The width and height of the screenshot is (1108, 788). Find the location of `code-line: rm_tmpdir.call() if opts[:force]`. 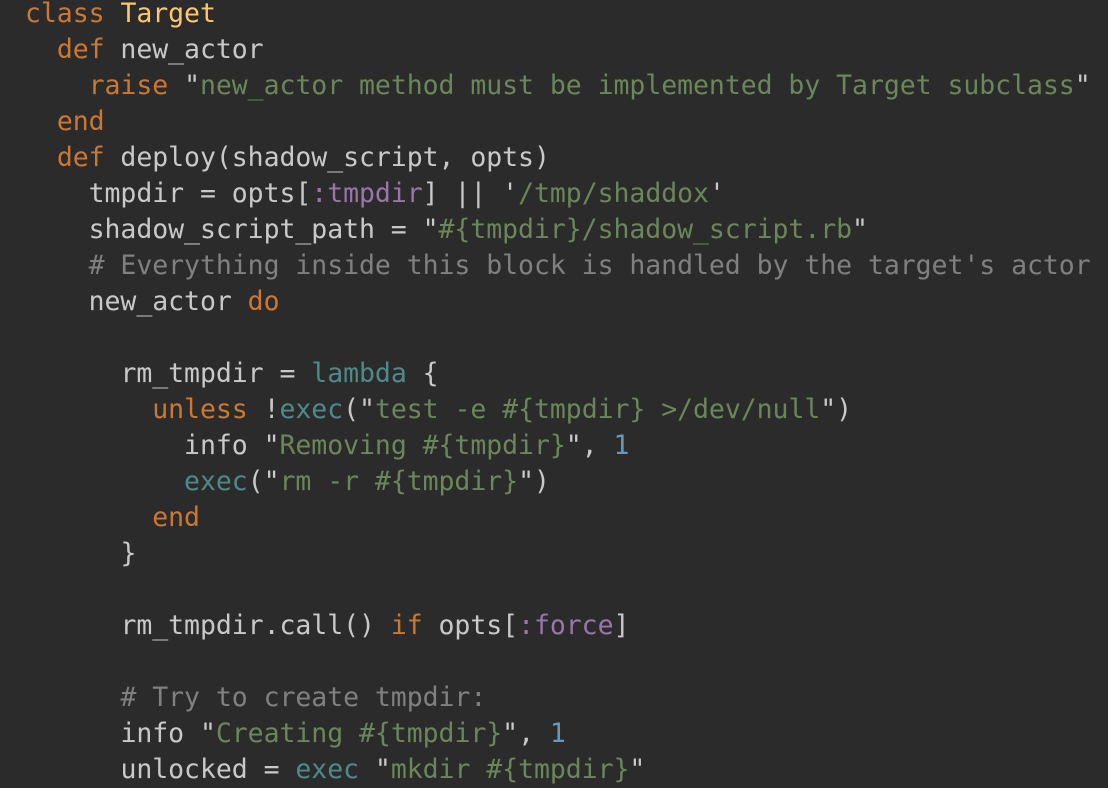

code-line: rm_tmpdir.call() if opts[:force] is located at coordinates (558, 626).